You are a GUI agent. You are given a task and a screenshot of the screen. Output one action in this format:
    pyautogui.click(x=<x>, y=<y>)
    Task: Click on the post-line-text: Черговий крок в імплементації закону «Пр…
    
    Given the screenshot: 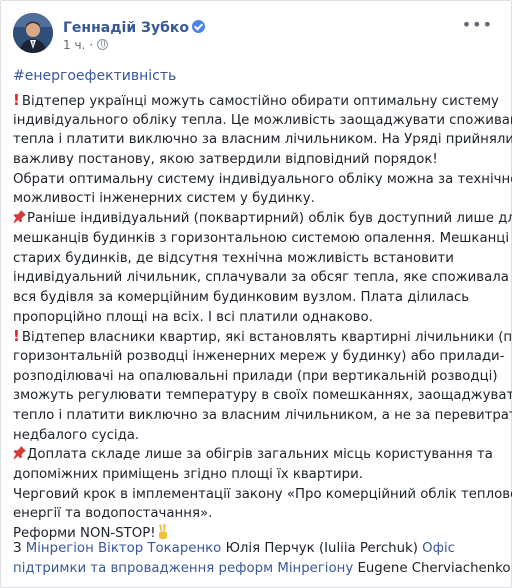 What is the action you would take?
    pyautogui.click(x=262, y=494)
    